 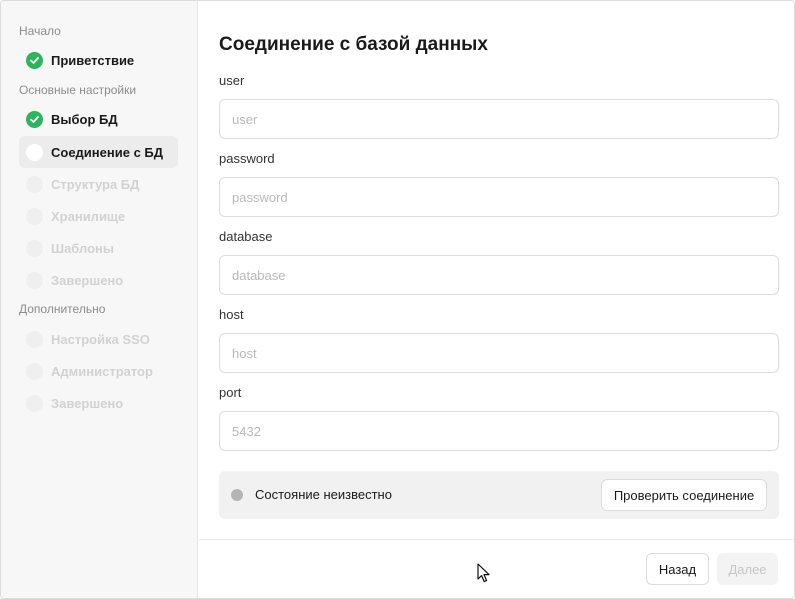 I want to click on status-dot-icon, so click(x=237, y=495).